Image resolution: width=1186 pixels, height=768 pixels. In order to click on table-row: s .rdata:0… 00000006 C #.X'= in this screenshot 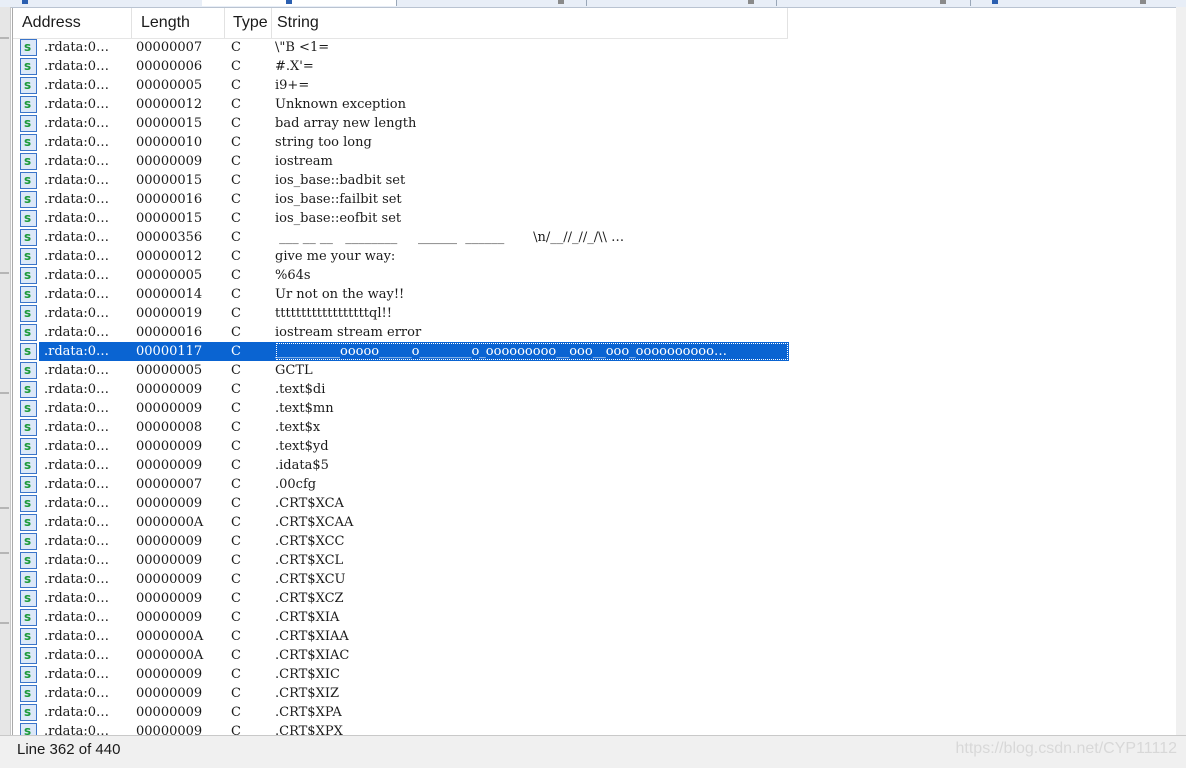, I will do `click(599, 66)`.